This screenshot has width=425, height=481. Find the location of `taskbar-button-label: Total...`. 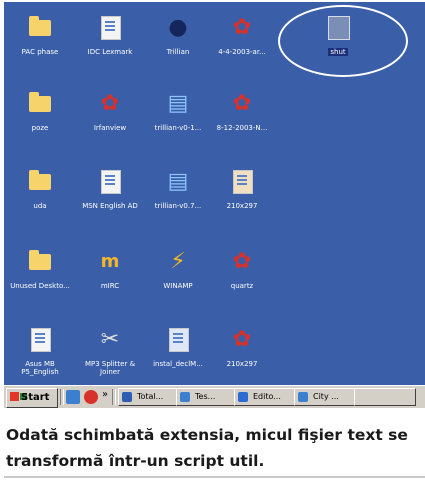

taskbar-button-label: Total... is located at coordinates (150, 396).